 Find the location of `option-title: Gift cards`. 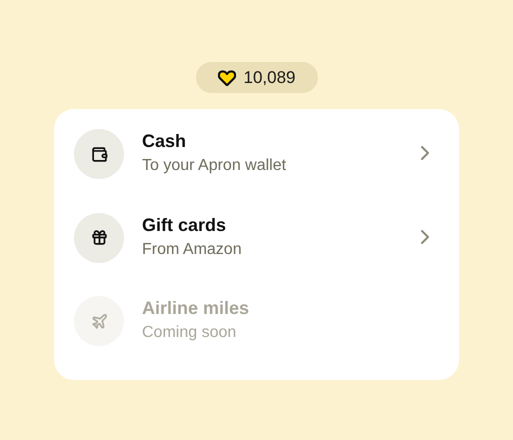

option-title: Gift cards is located at coordinates (185, 225).